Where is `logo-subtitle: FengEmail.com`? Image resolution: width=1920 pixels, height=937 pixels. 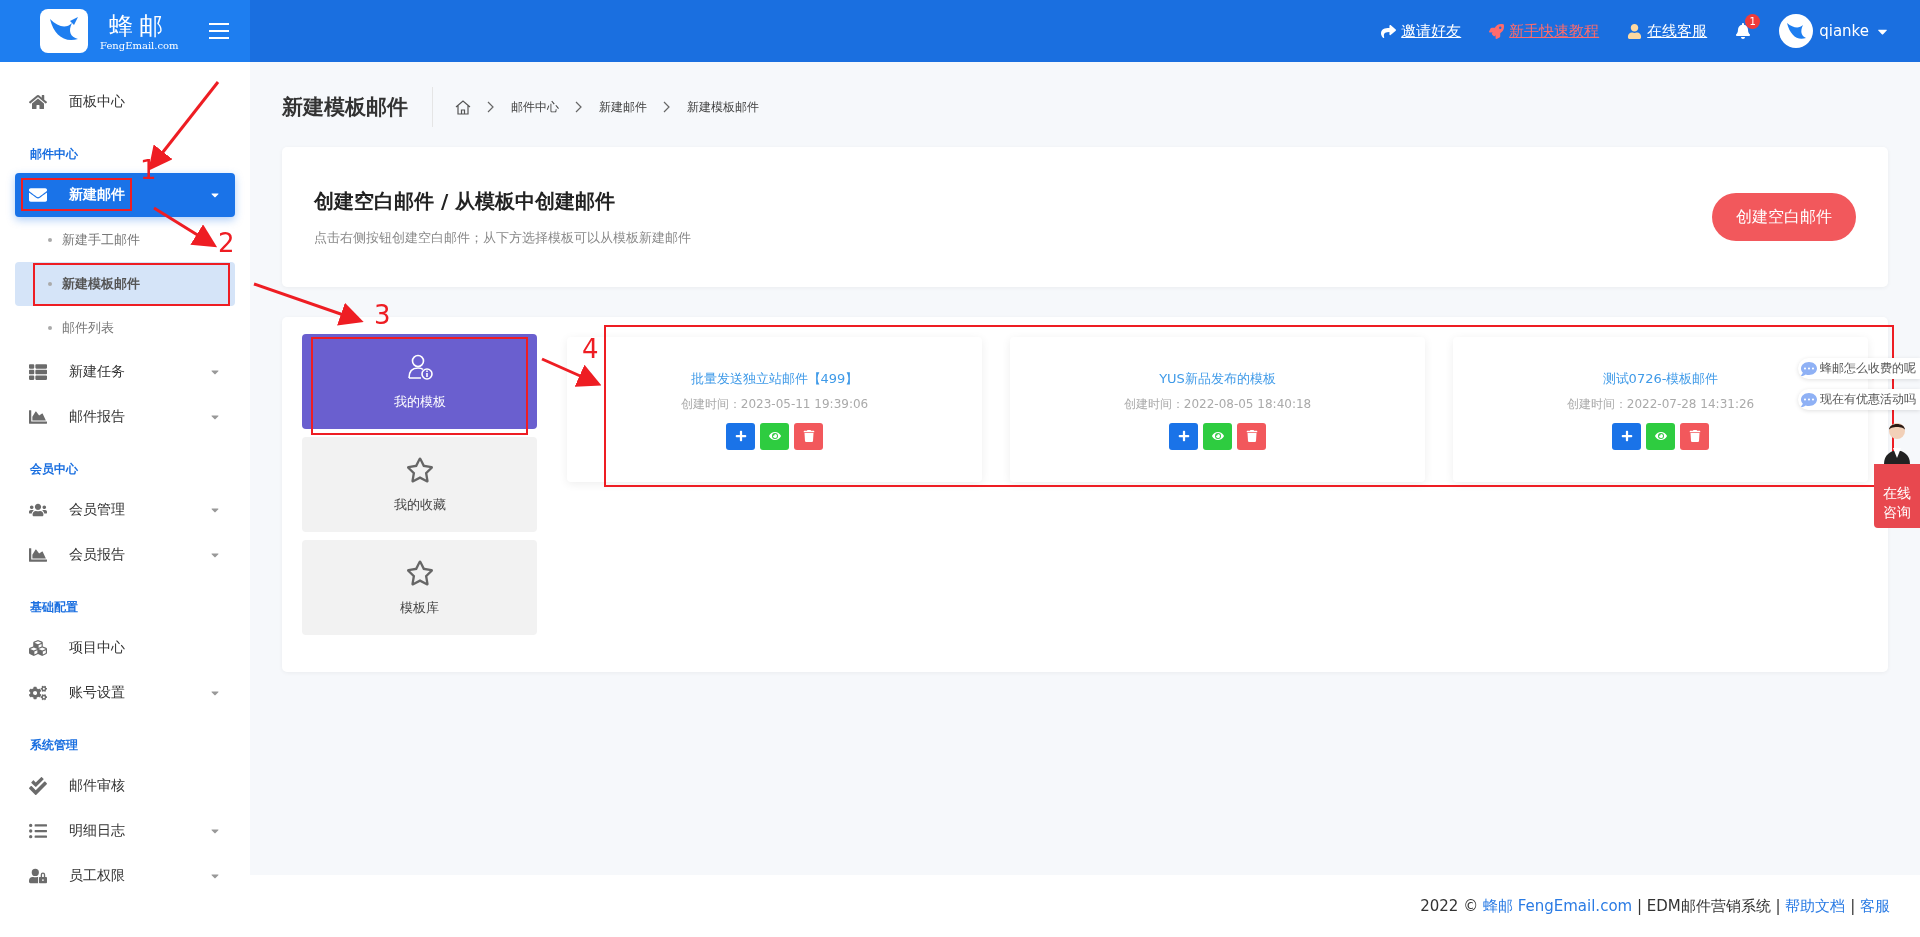
logo-subtitle: FengEmail.com is located at coordinates (139, 45).